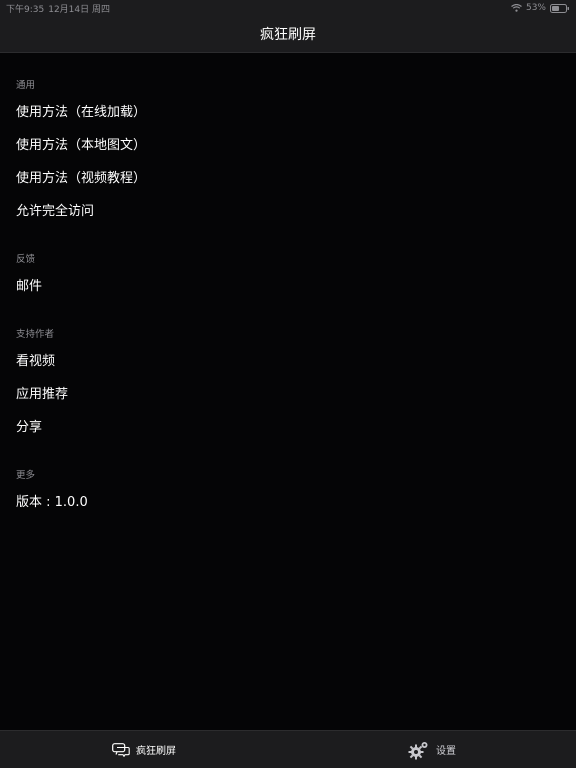 Image resolution: width=576 pixels, height=768 pixels. I want to click on wifi-icon, so click(516, 8).